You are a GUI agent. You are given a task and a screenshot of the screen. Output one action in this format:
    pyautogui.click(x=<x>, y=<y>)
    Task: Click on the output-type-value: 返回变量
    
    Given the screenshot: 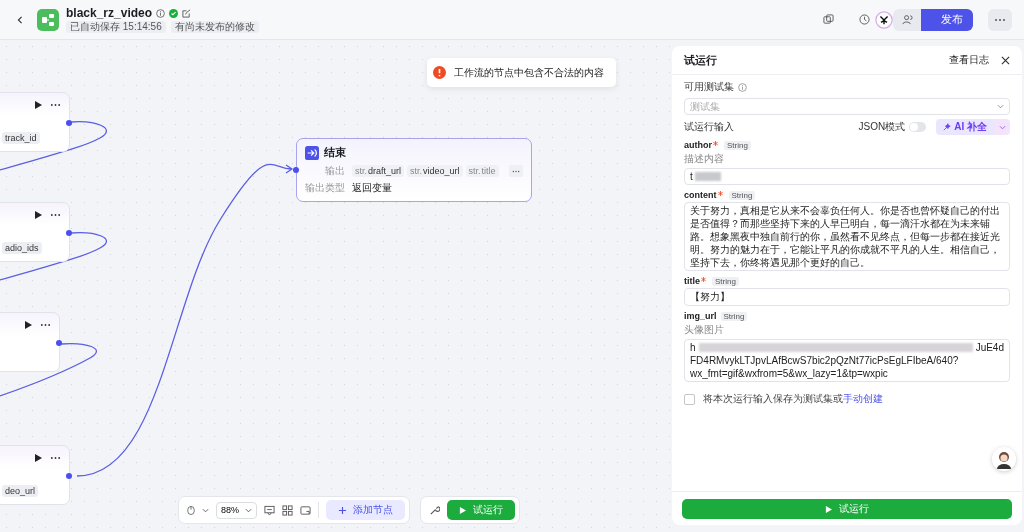 What is the action you would take?
    pyautogui.click(x=372, y=188)
    